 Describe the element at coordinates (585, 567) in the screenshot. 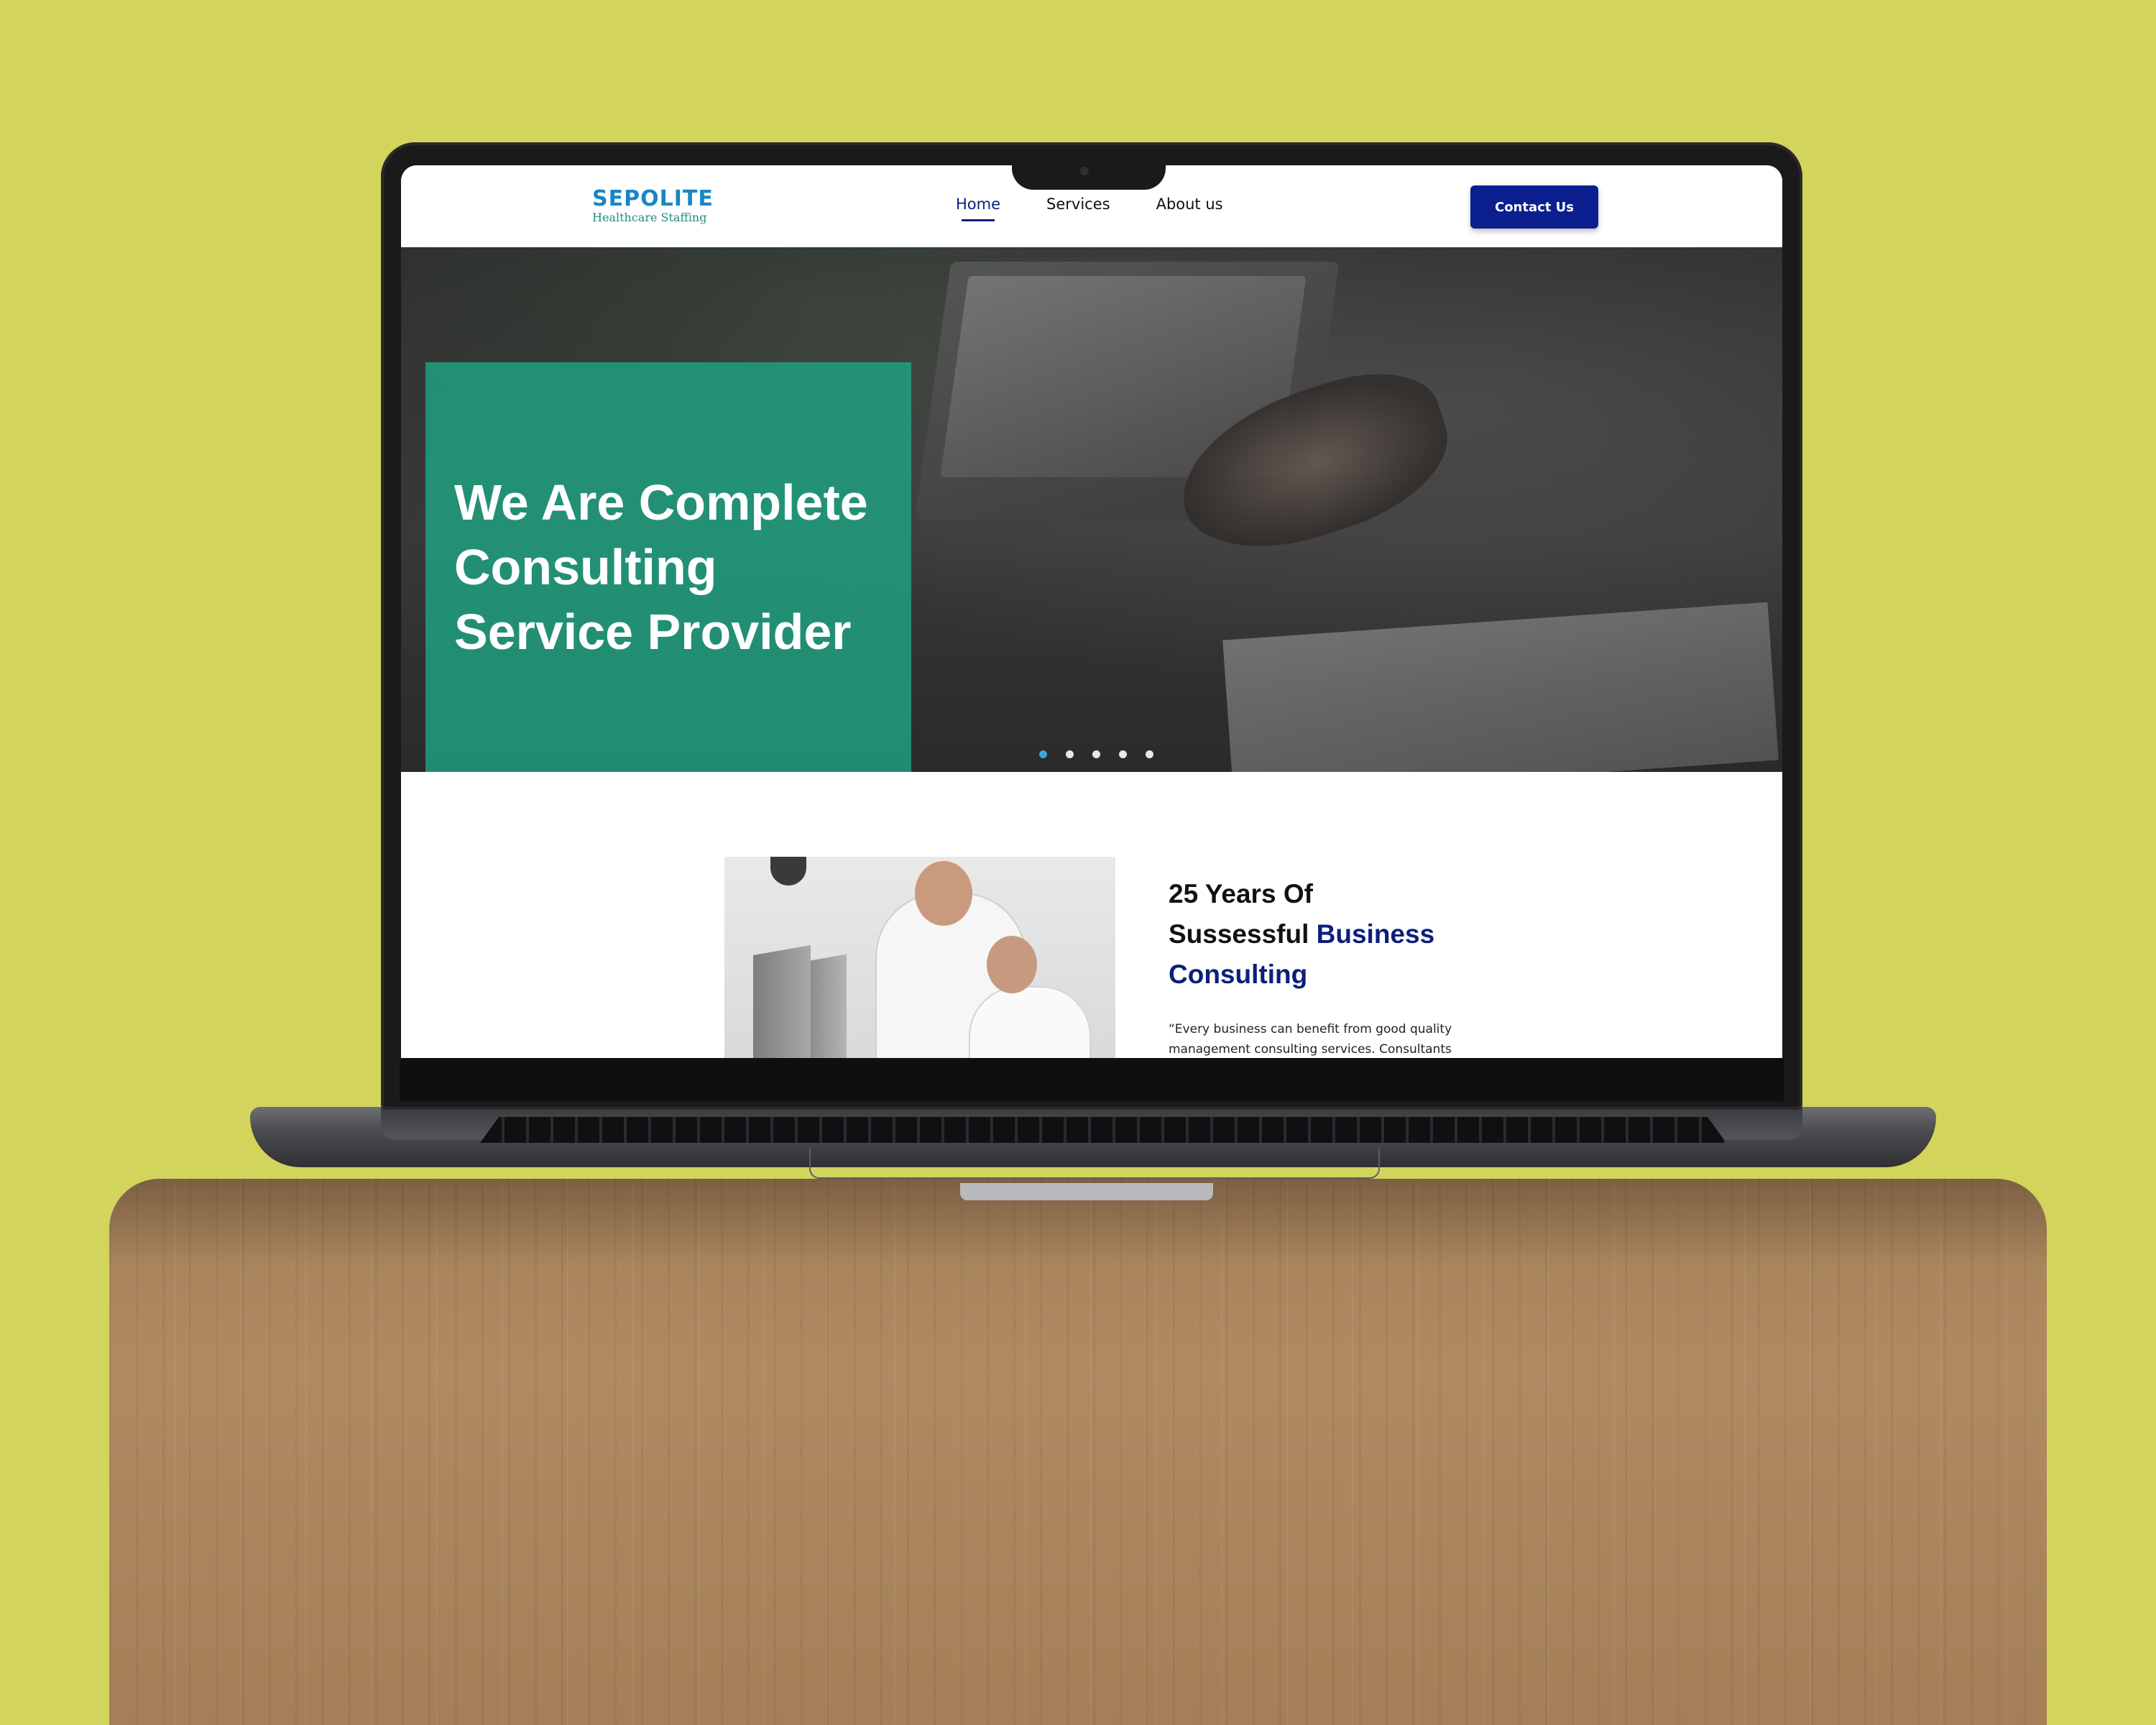

I see `hero-title-line: Consulting` at that location.